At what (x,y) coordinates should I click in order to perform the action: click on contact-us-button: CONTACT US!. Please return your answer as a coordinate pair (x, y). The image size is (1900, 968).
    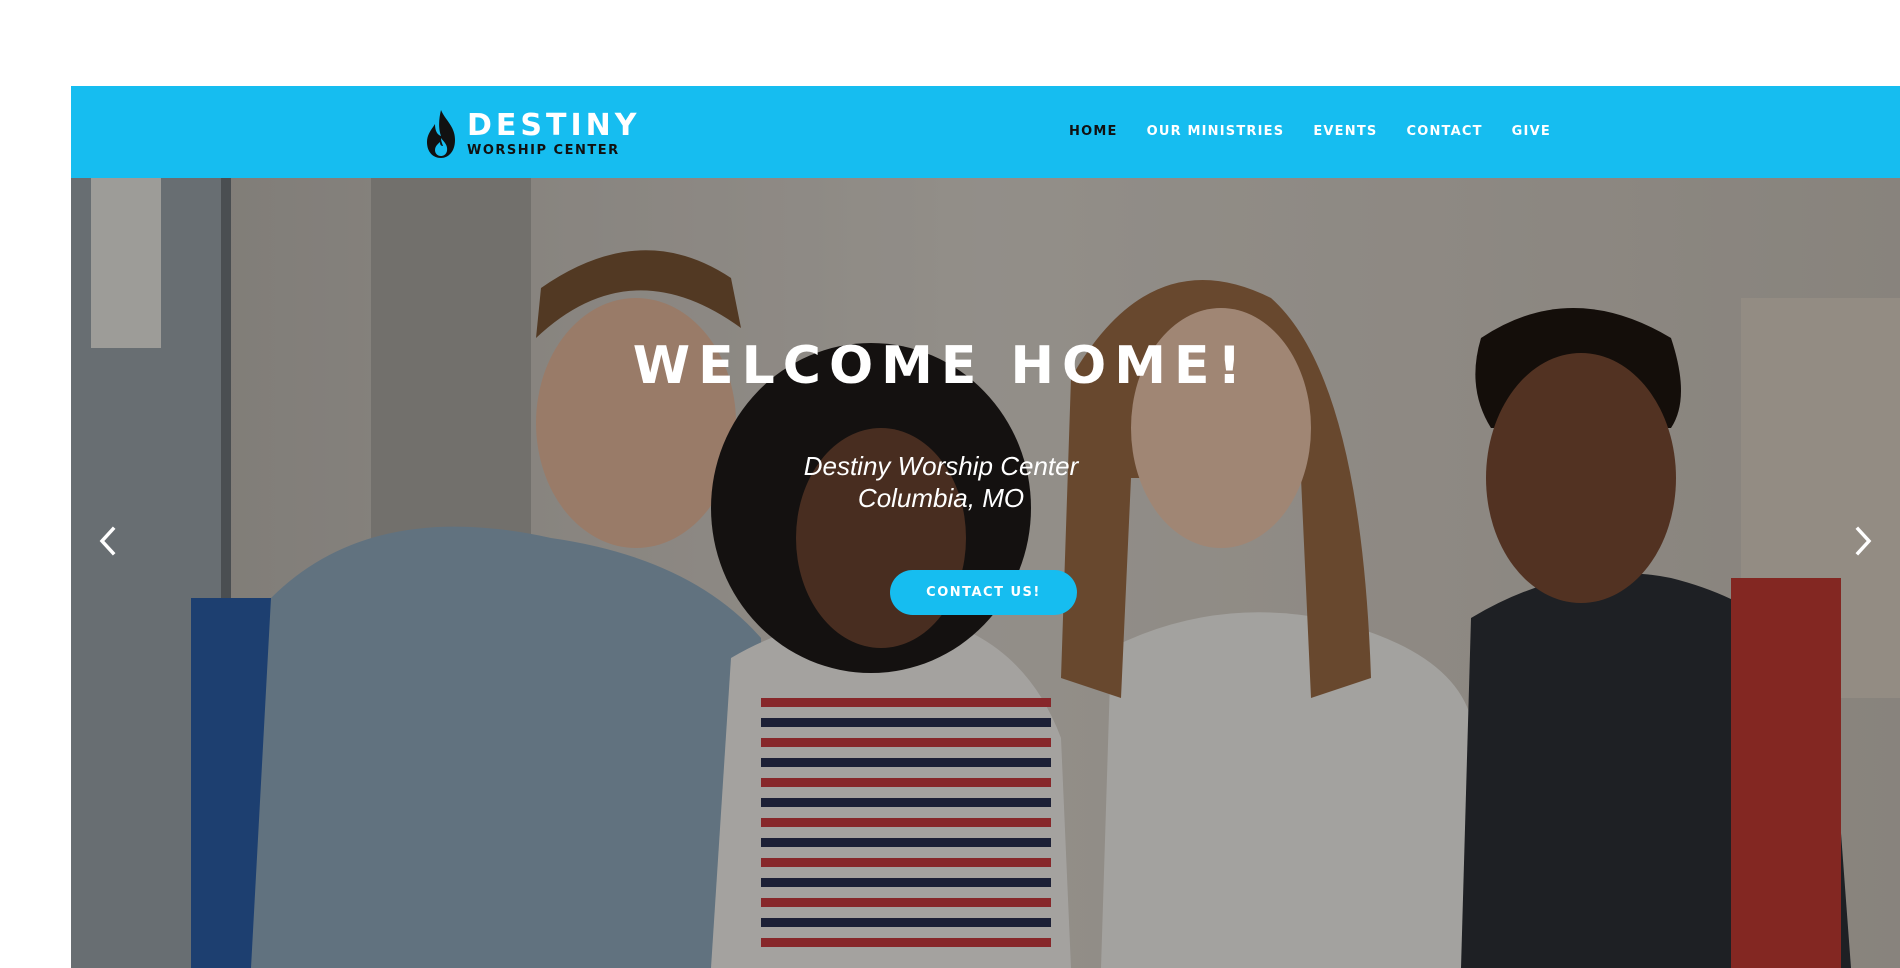
    Looking at the image, I should click on (983, 592).